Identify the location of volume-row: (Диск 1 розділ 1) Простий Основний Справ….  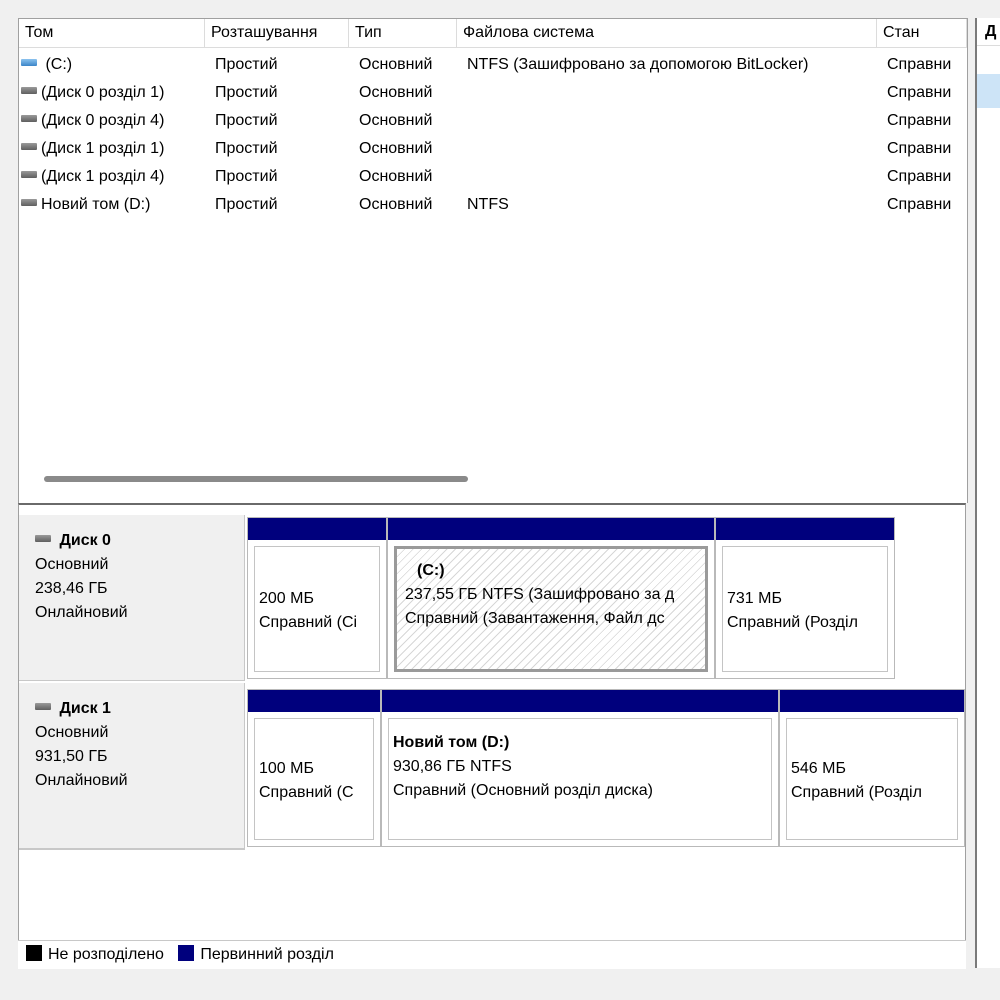
(493, 149).